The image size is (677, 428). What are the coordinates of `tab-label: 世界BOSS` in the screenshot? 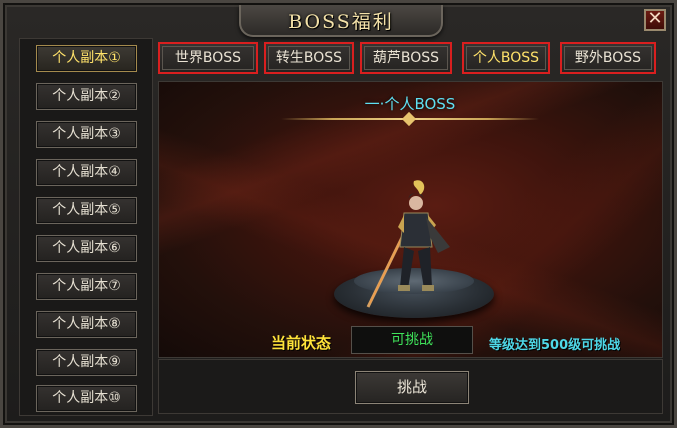 It's located at (208, 58).